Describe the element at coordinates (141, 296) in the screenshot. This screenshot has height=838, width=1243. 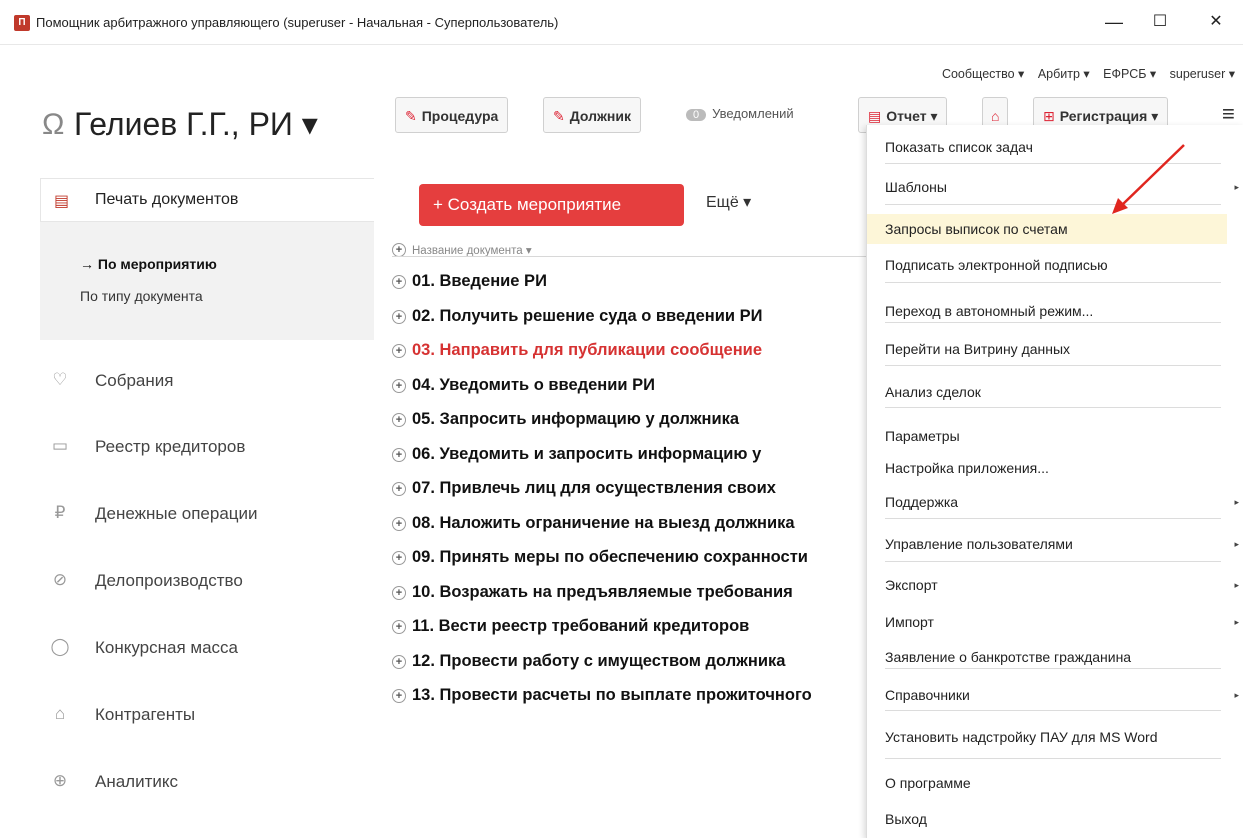
I see `subnav-by-doc-type: По типу документа` at that location.